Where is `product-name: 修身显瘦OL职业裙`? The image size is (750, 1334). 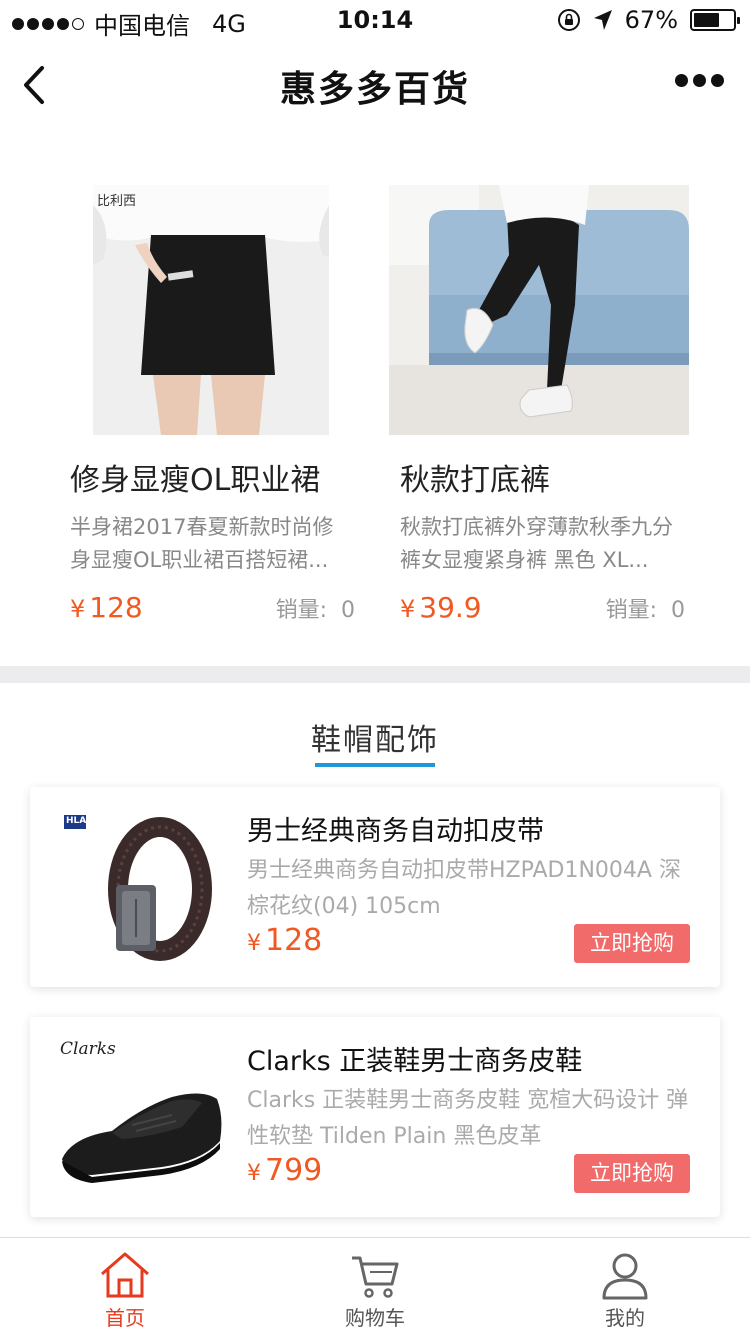
product-name: 修身显瘦OL职业裙 is located at coordinates (220, 477).